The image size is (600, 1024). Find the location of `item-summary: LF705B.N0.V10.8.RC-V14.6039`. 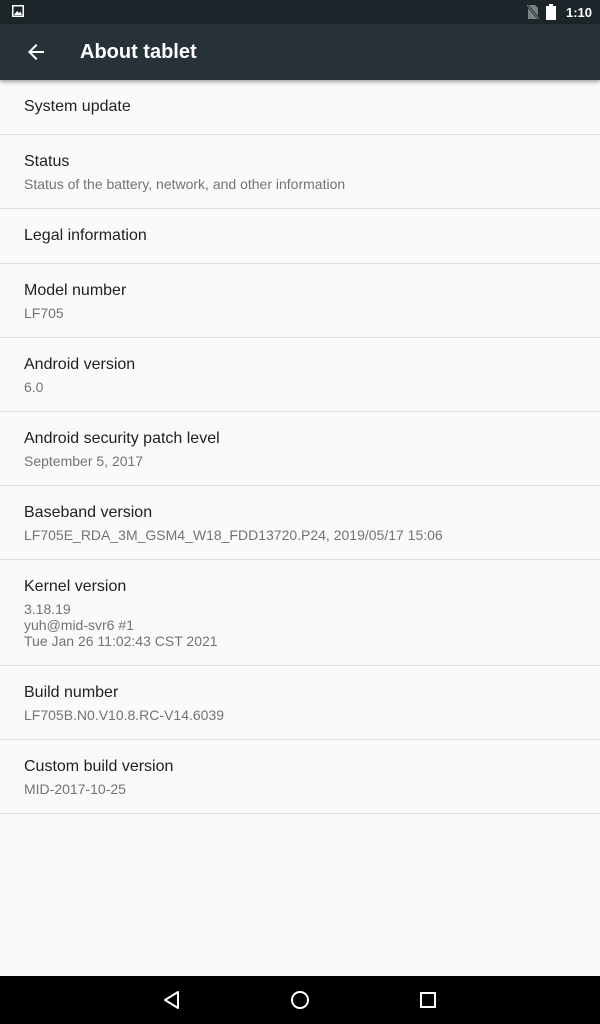

item-summary: LF705B.N0.V10.8.RC-V14.6039 is located at coordinates (124, 714).